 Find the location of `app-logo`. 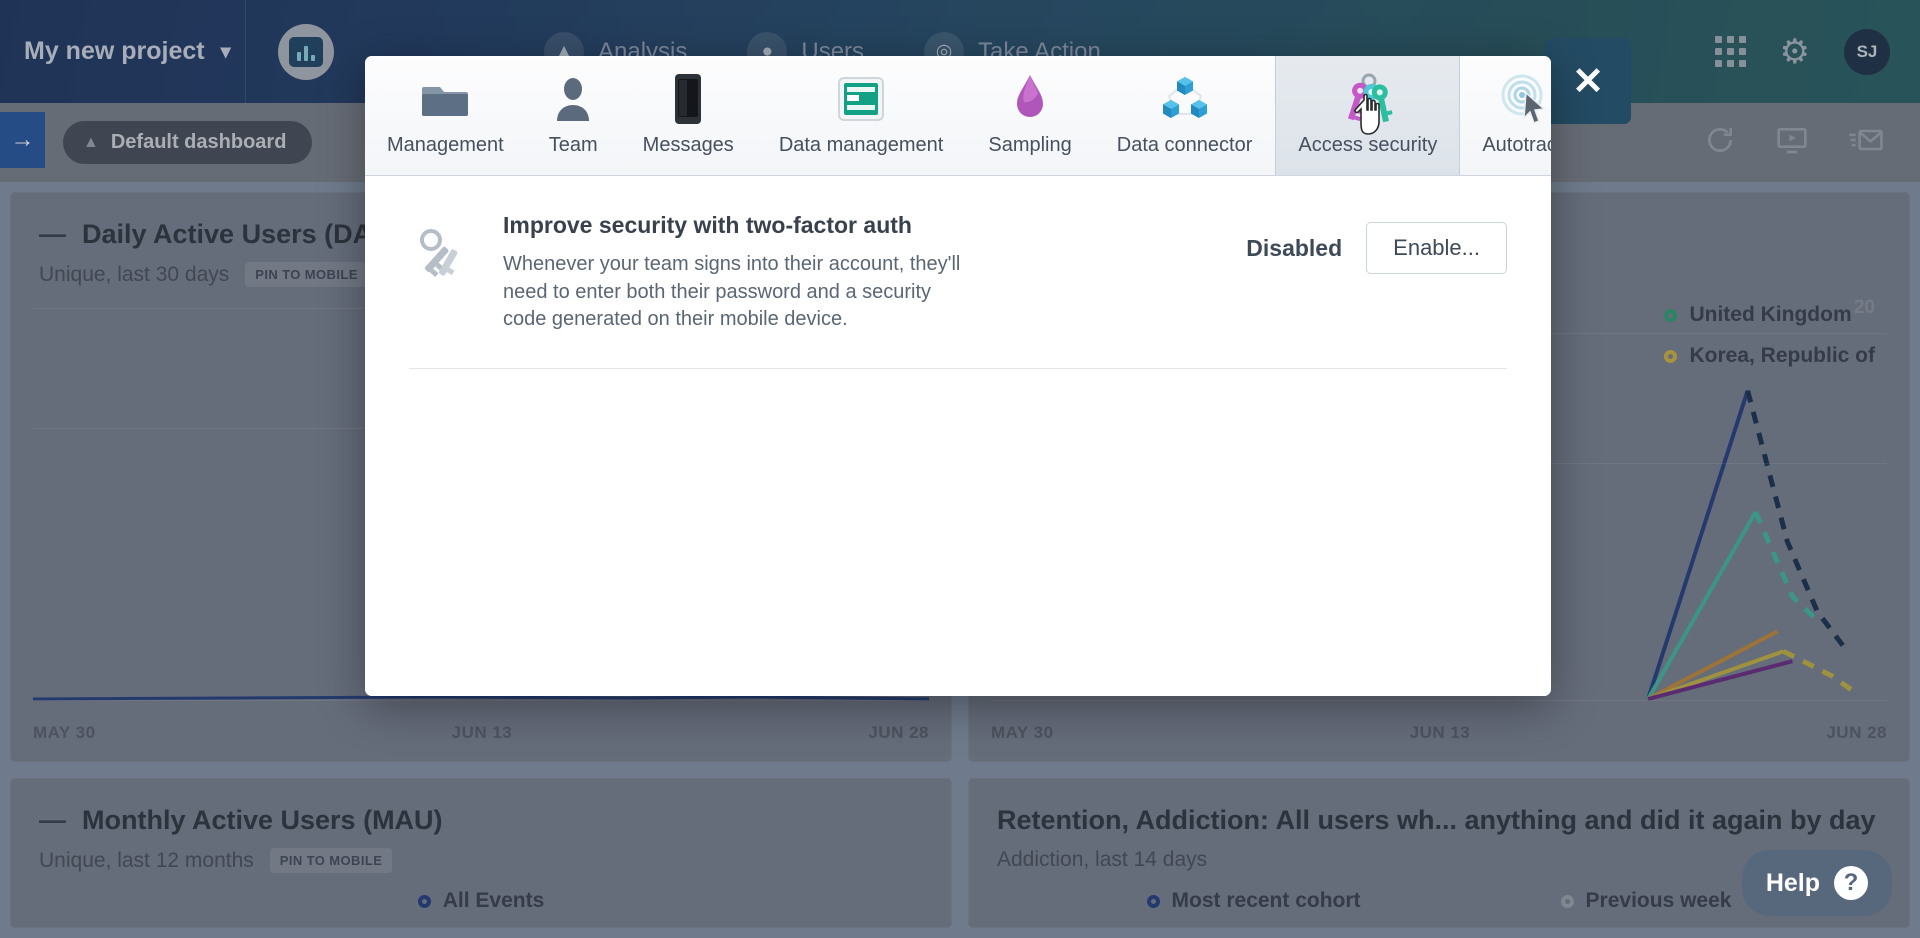

app-logo is located at coordinates (306, 51).